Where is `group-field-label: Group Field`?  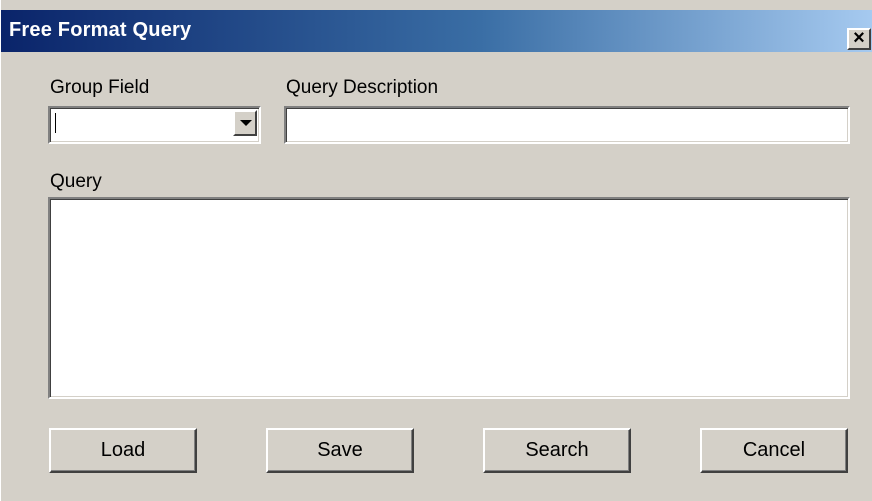 group-field-label: Group Field is located at coordinates (100, 87).